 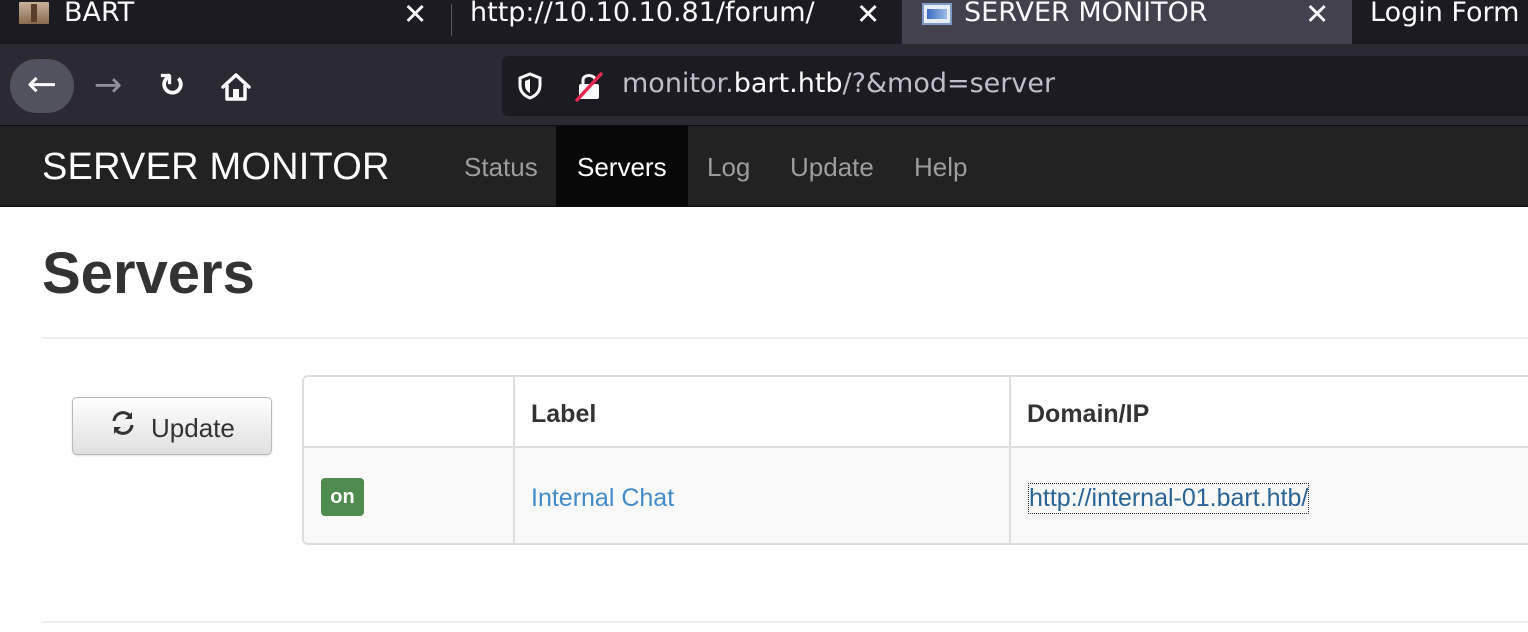 I want to click on url-subdomain: monitor., so click(x=678, y=83).